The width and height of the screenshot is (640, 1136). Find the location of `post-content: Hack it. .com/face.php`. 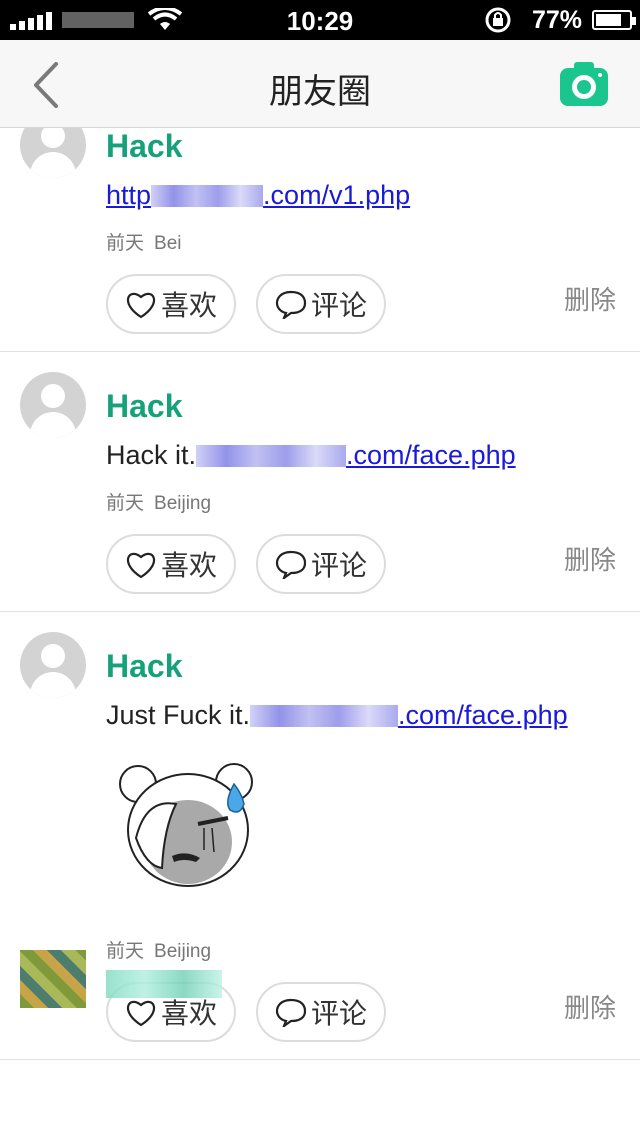

post-content: Hack it. .com/face.php is located at coordinates (311, 455).